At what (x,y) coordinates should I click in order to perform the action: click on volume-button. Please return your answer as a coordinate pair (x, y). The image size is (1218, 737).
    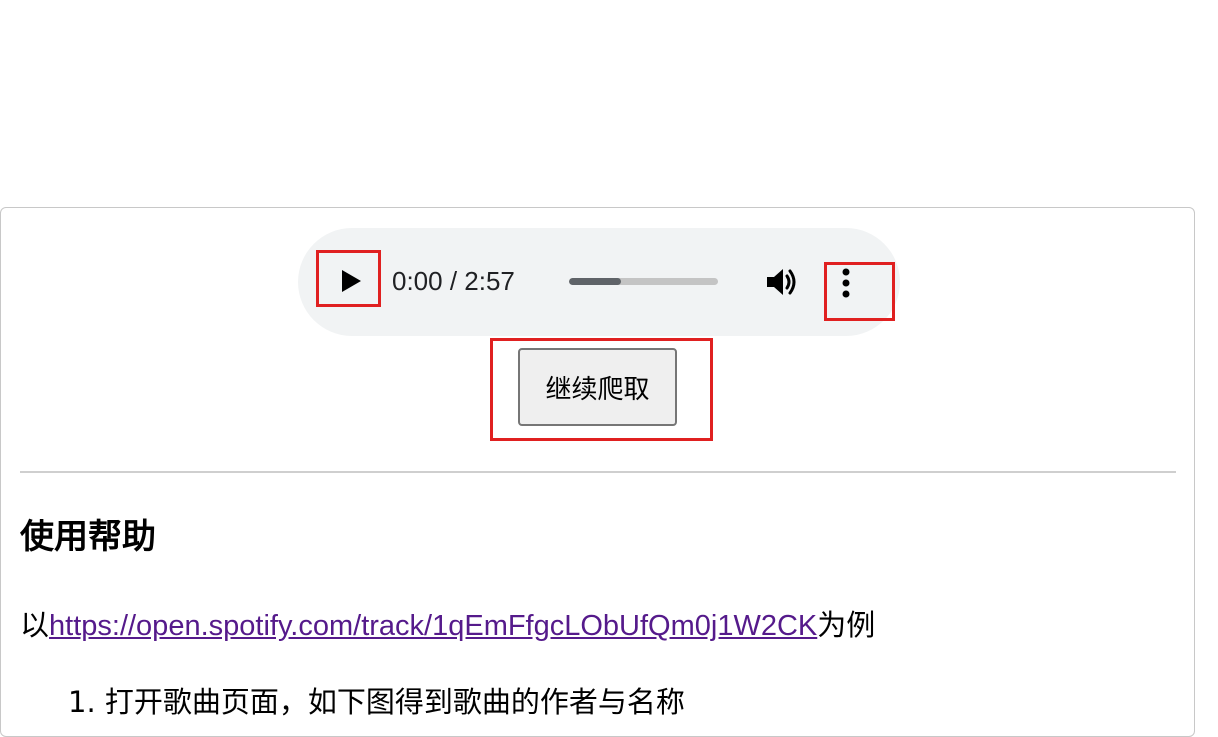
    Looking at the image, I should click on (782, 282).